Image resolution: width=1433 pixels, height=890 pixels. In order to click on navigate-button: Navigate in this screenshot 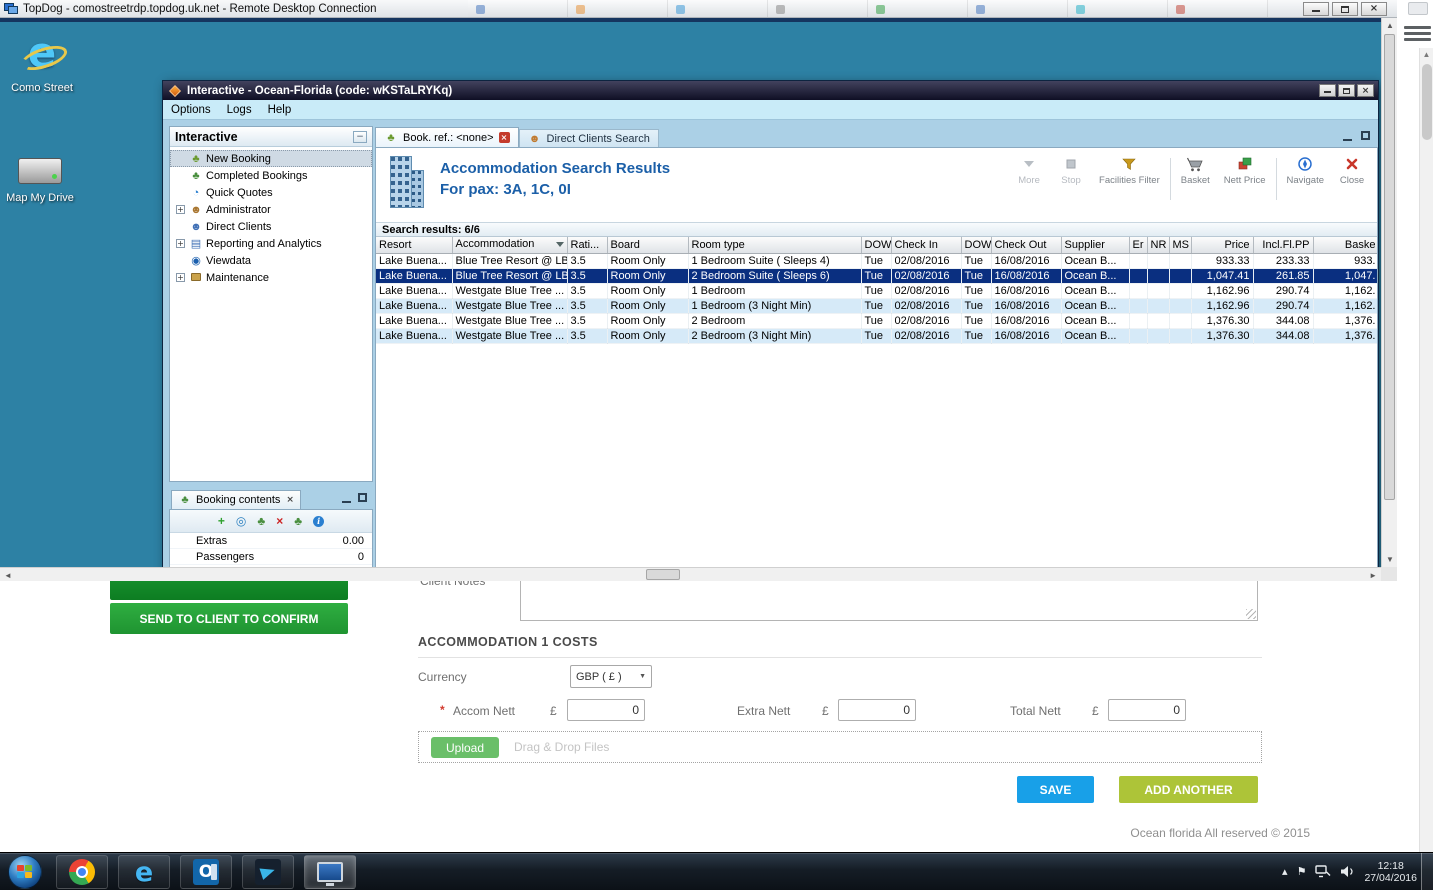, I will do `click(1306, 171)`.